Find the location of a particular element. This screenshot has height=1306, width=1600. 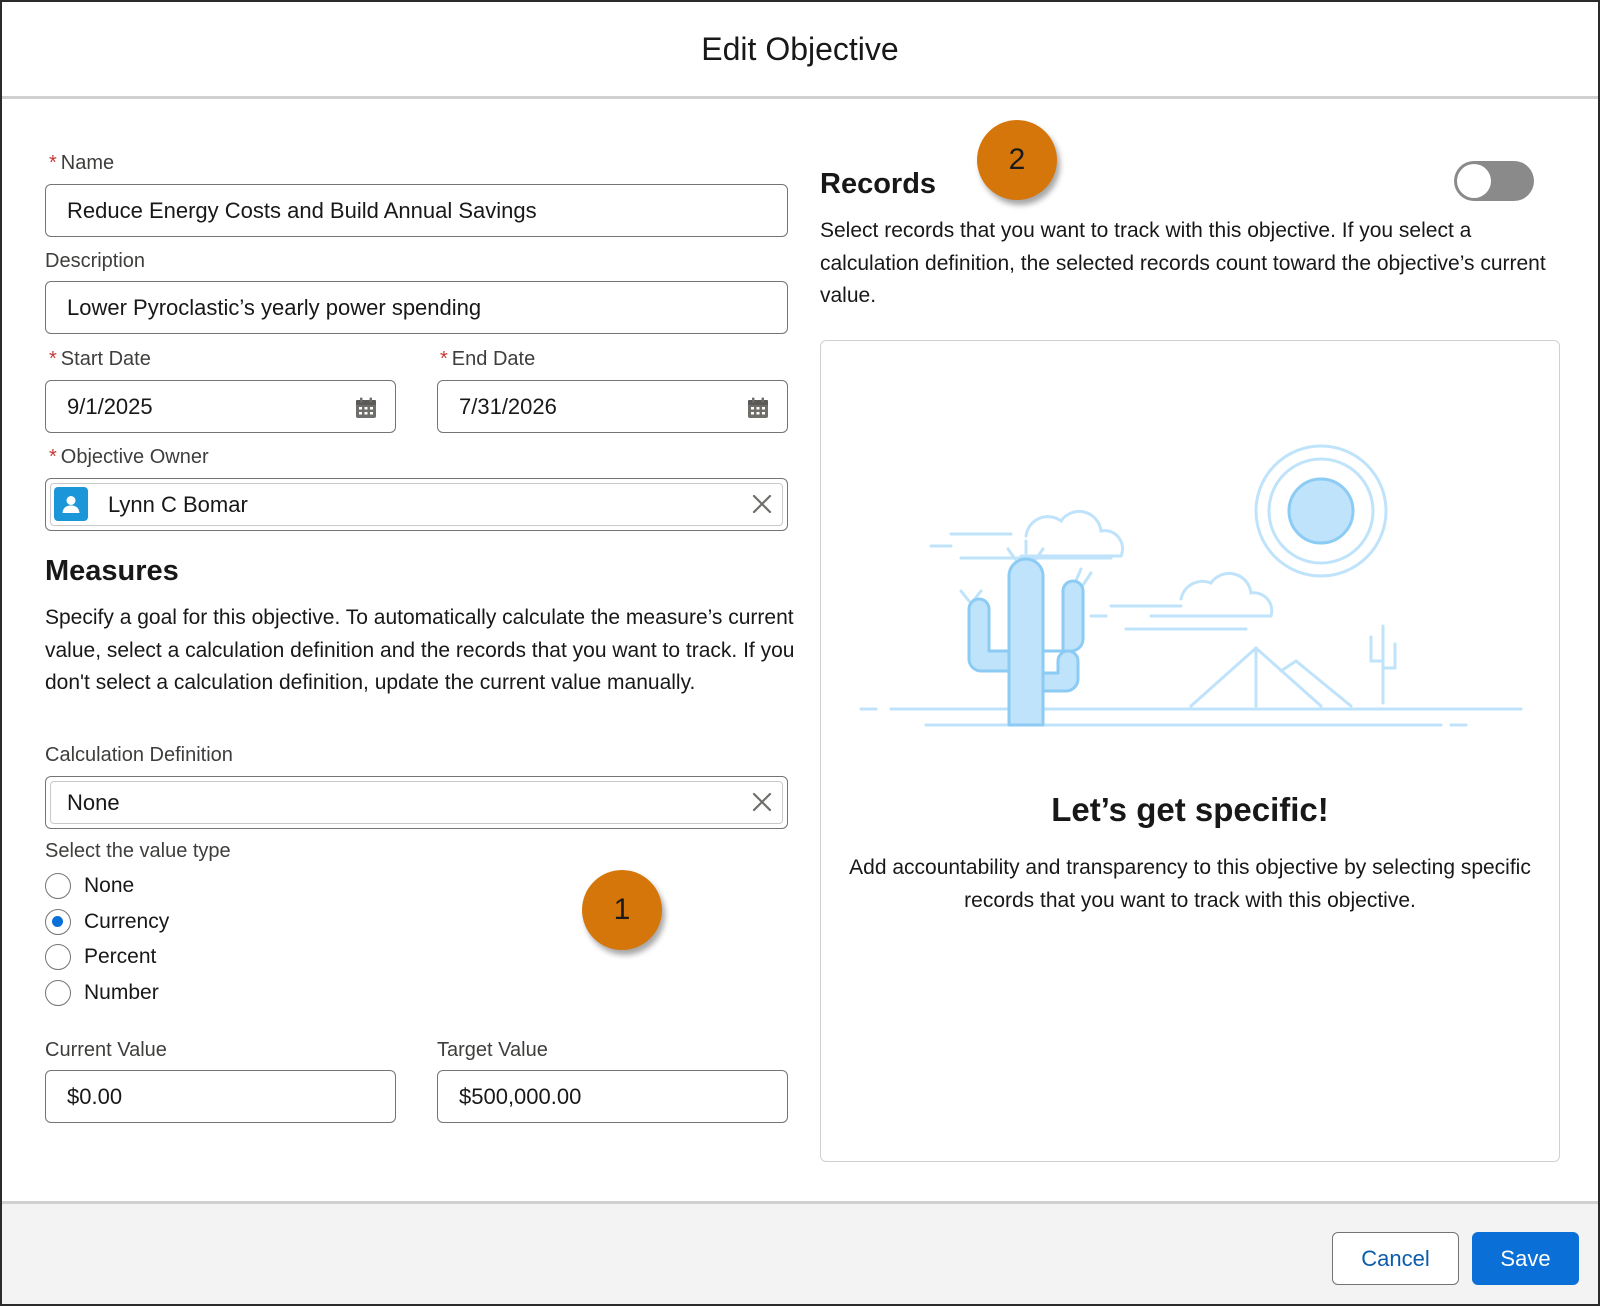

calc-definition-label: Calculation Definition is located at coordinates (139, 755).